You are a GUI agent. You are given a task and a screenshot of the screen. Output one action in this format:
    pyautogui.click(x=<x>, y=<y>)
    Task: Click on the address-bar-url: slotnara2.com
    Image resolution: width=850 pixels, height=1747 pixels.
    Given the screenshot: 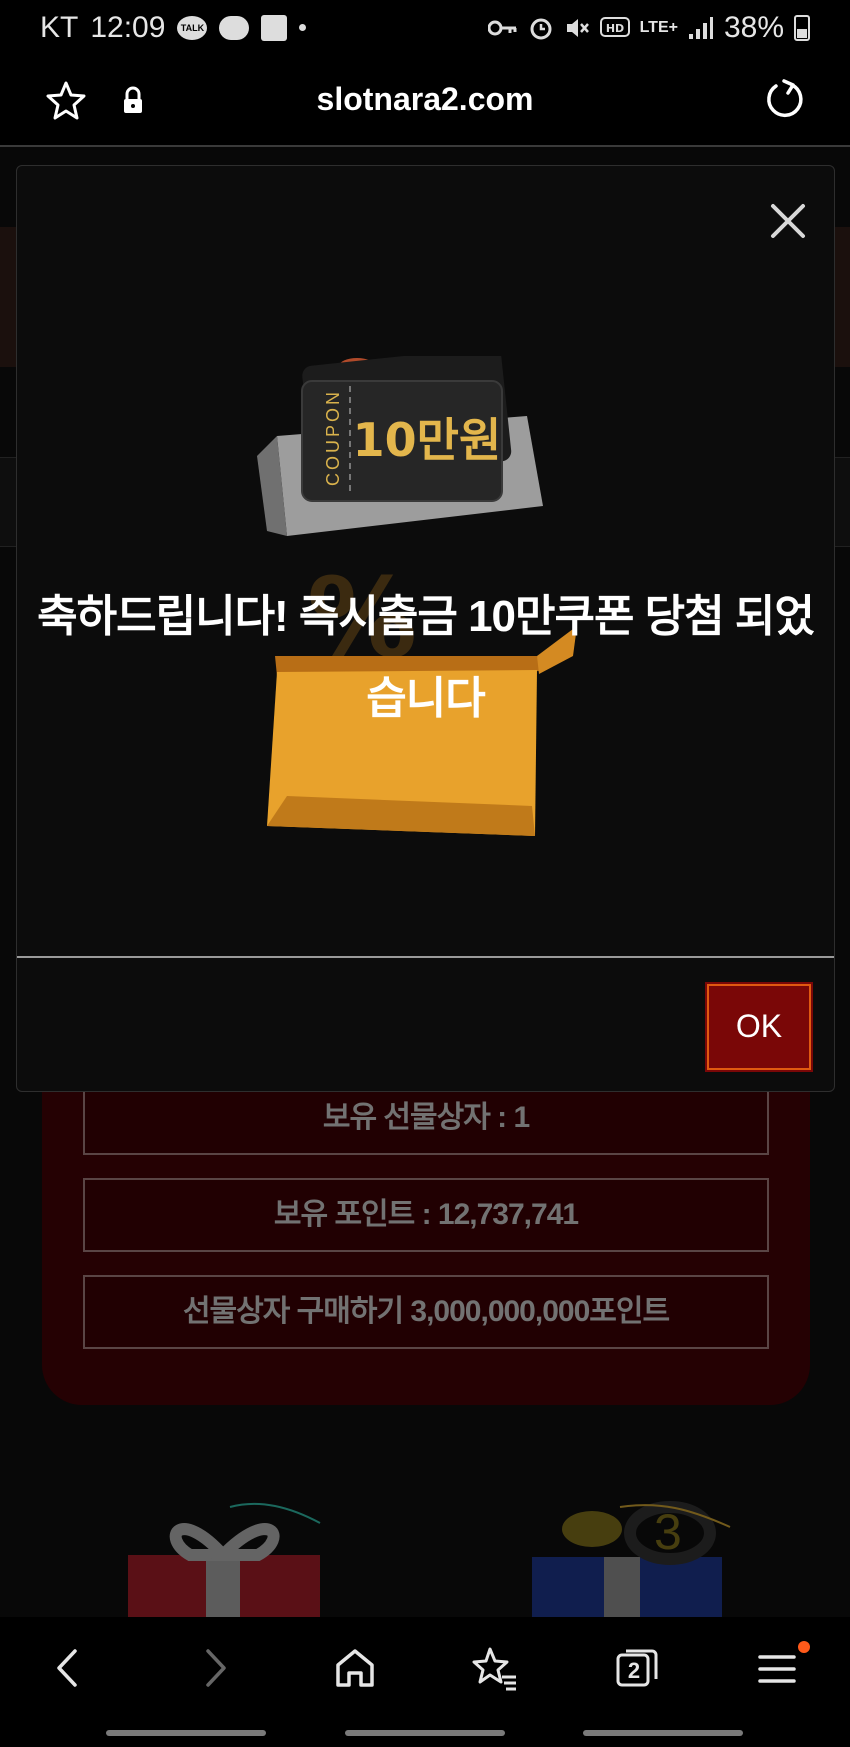 What is the action you would take?
    pyautogui.click(x=425, y=99)
    